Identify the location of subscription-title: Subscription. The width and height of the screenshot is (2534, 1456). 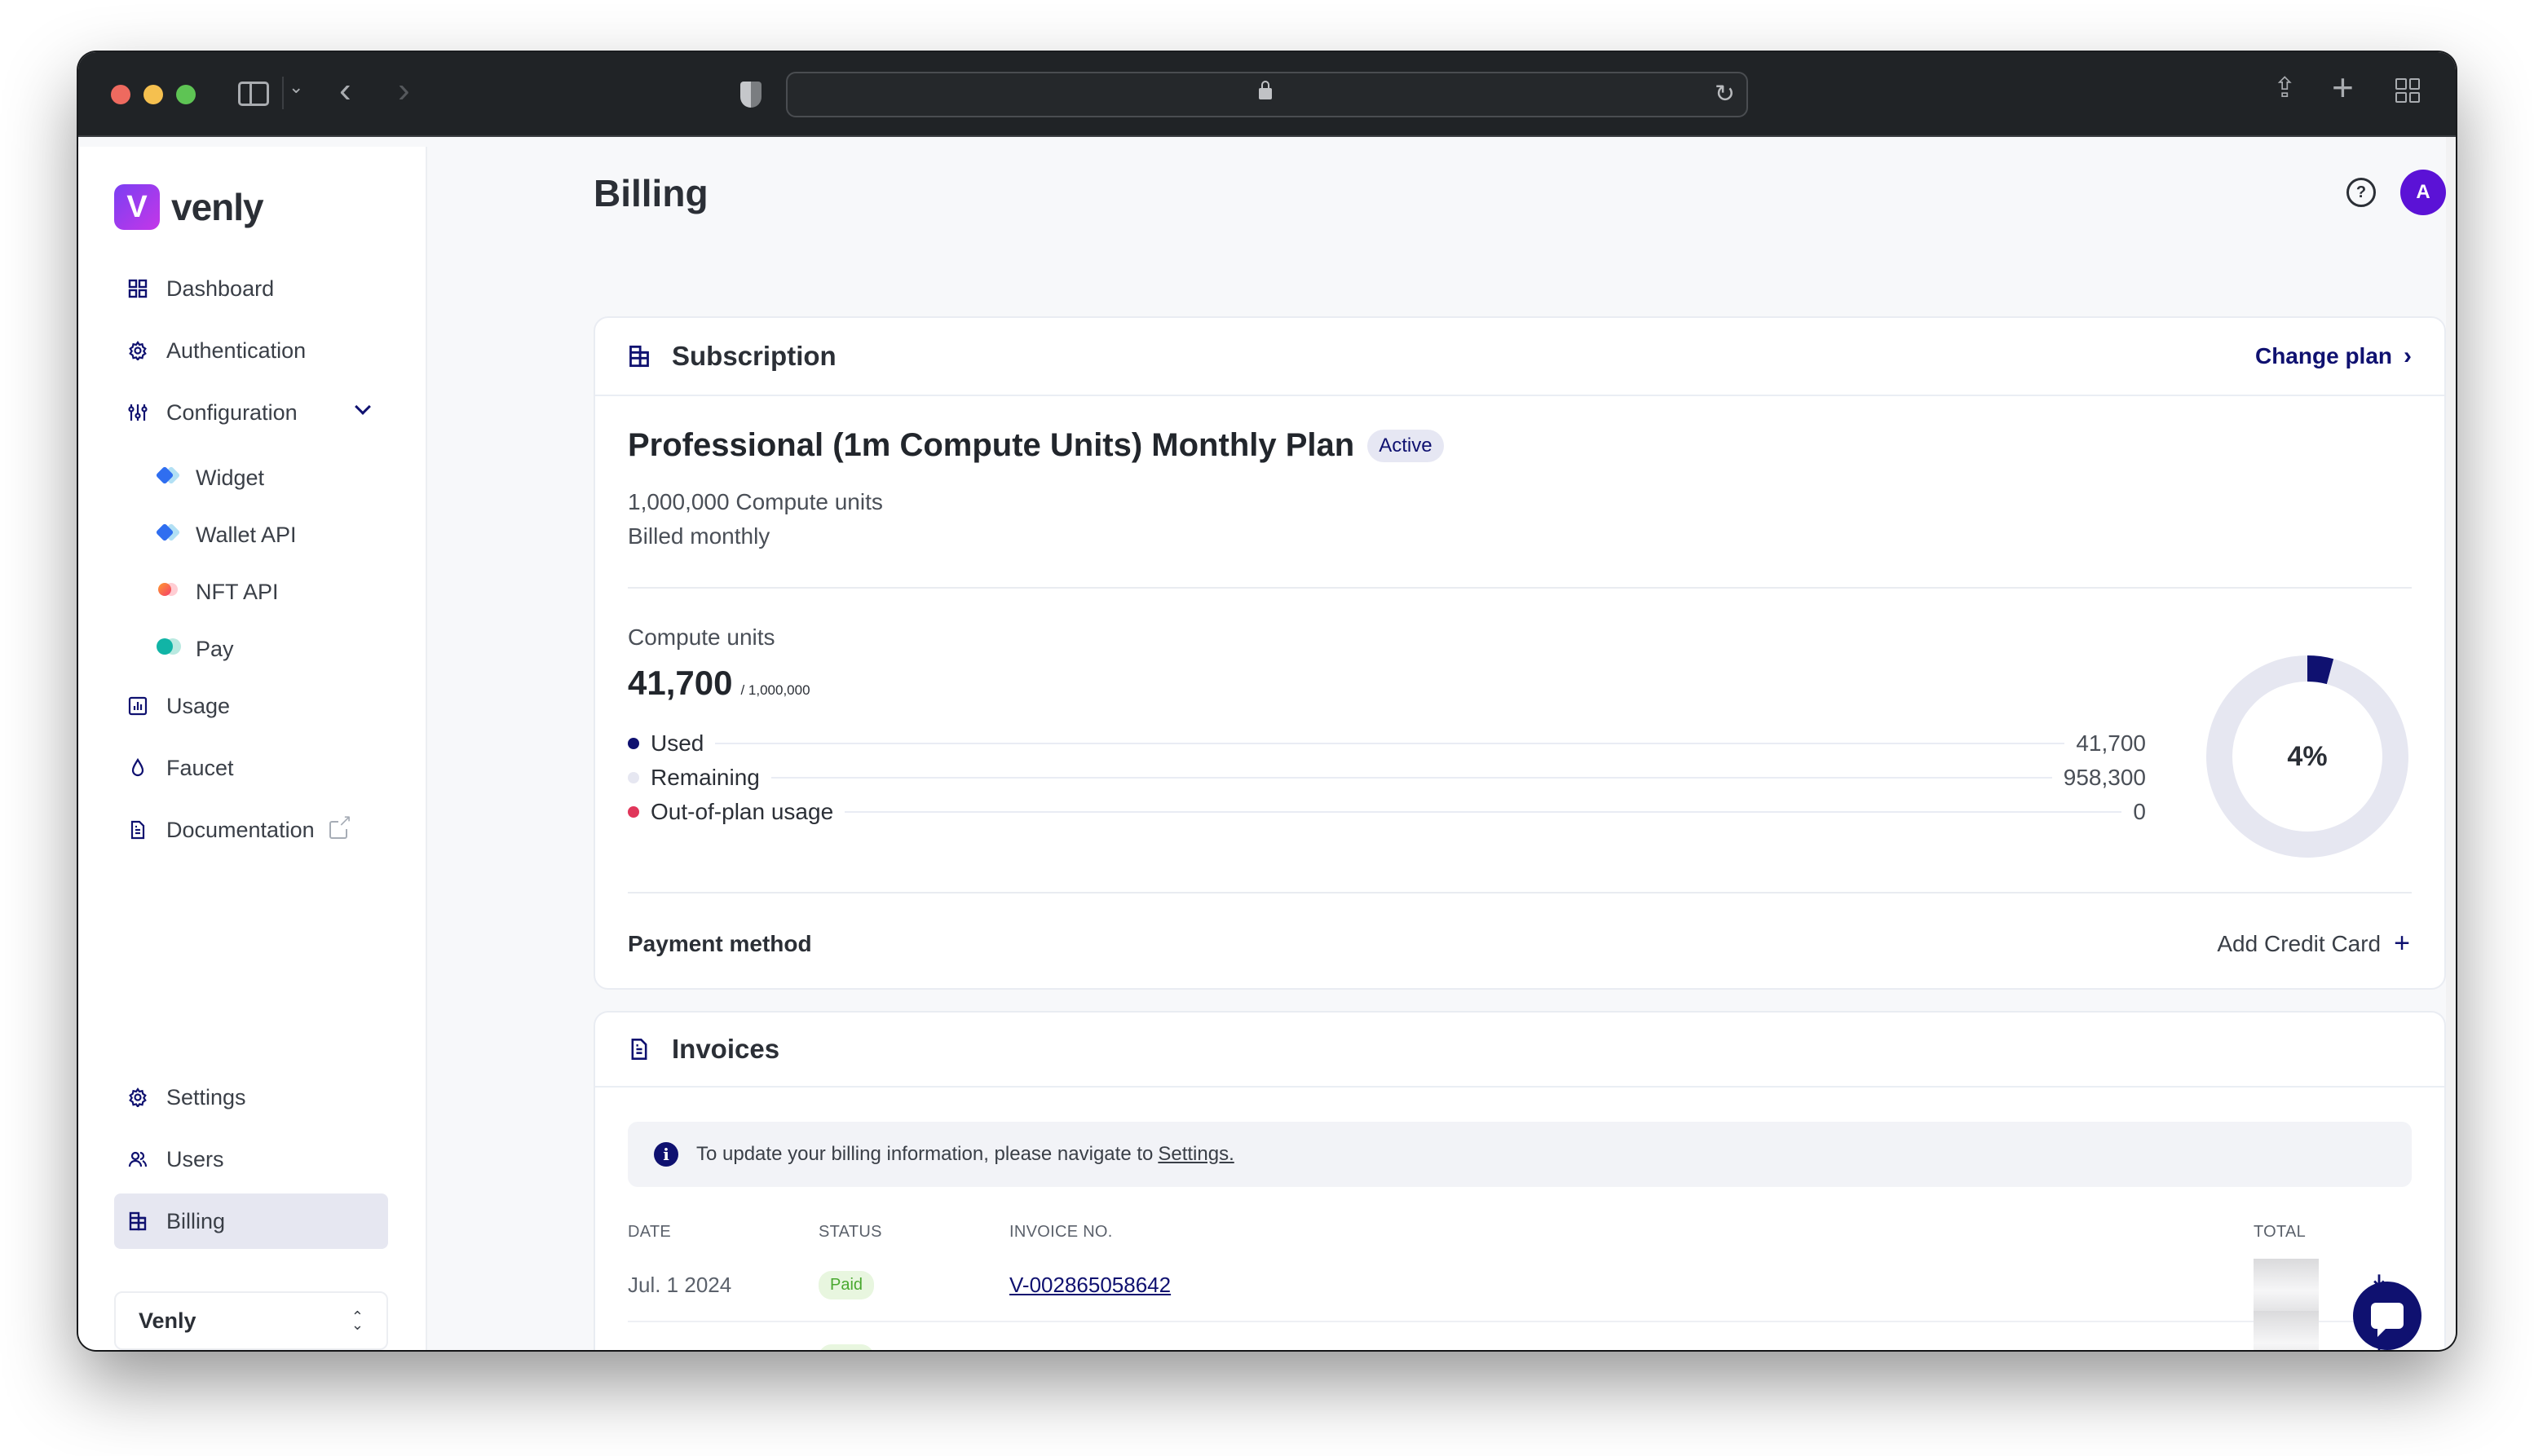
(754, 356).